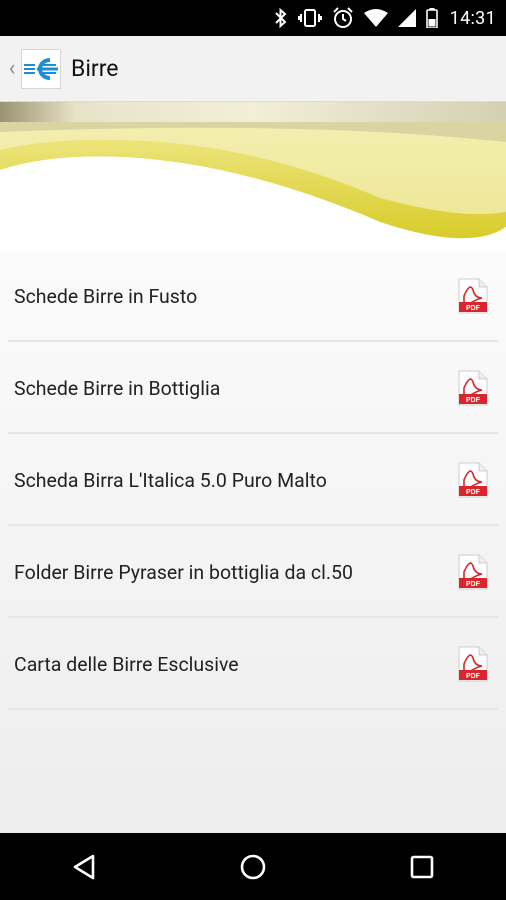 This screenshot has width=506, height=900. Describe the element at coordinates (406, 18) in the screenshot. I see `signal-icon` at that location.